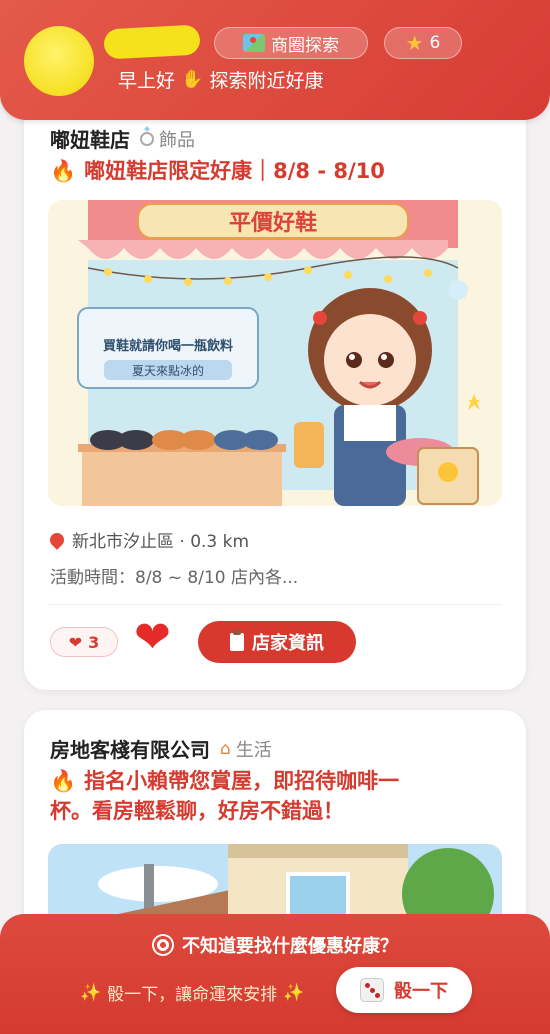  Describe the element at coordinates (147, 138) in the screenshot. I see `ring-icon` at that location.